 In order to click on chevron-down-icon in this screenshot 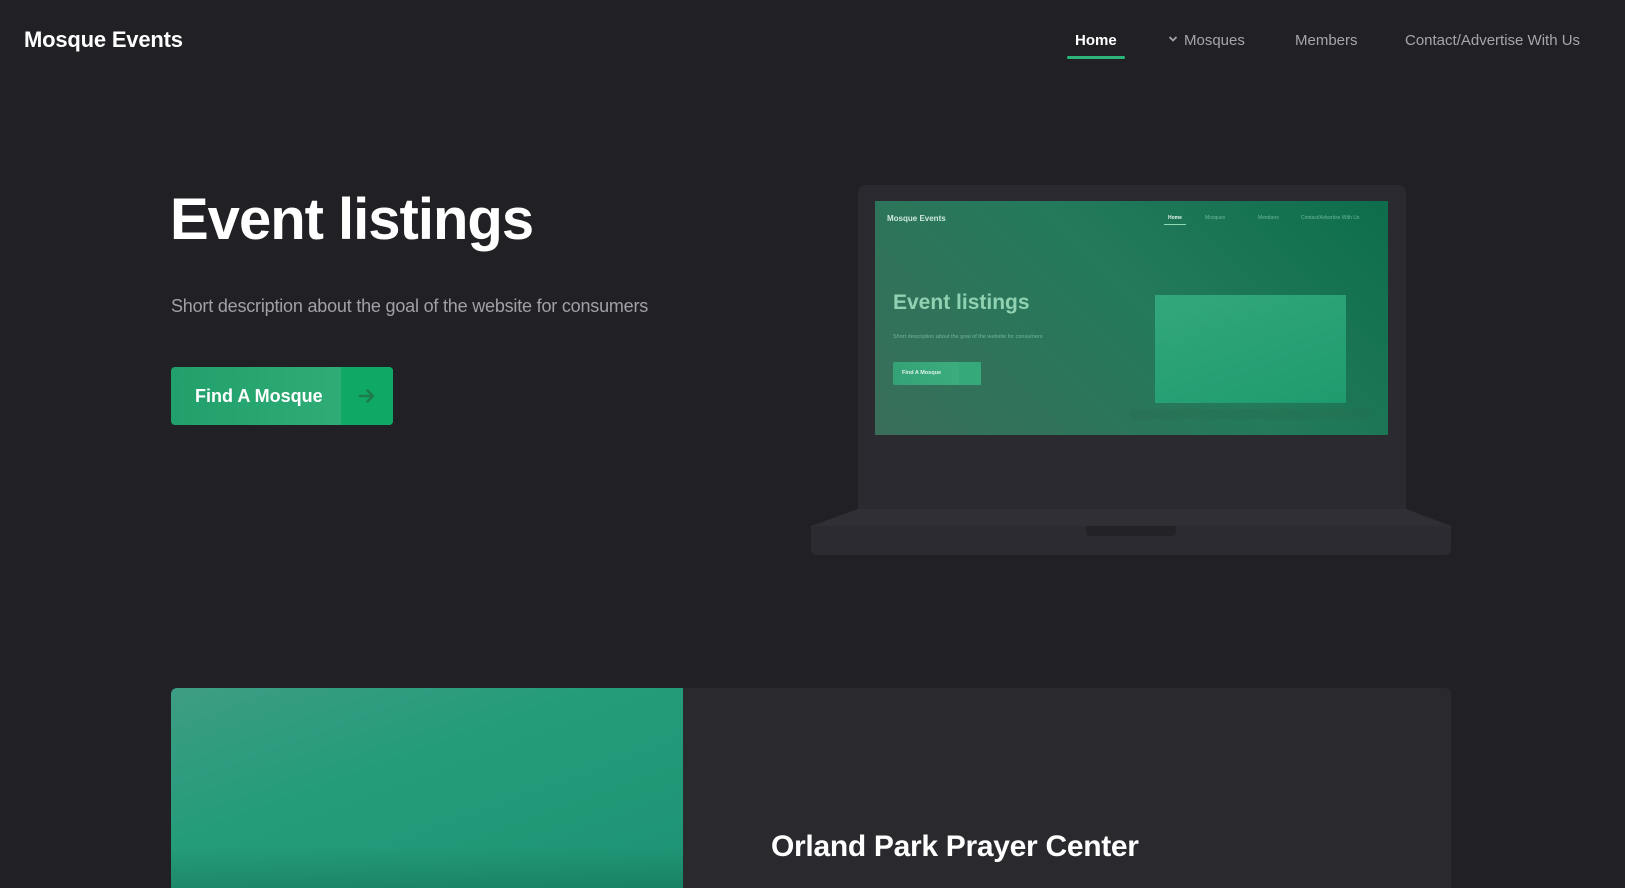, I will do `click(1173, 39)`.